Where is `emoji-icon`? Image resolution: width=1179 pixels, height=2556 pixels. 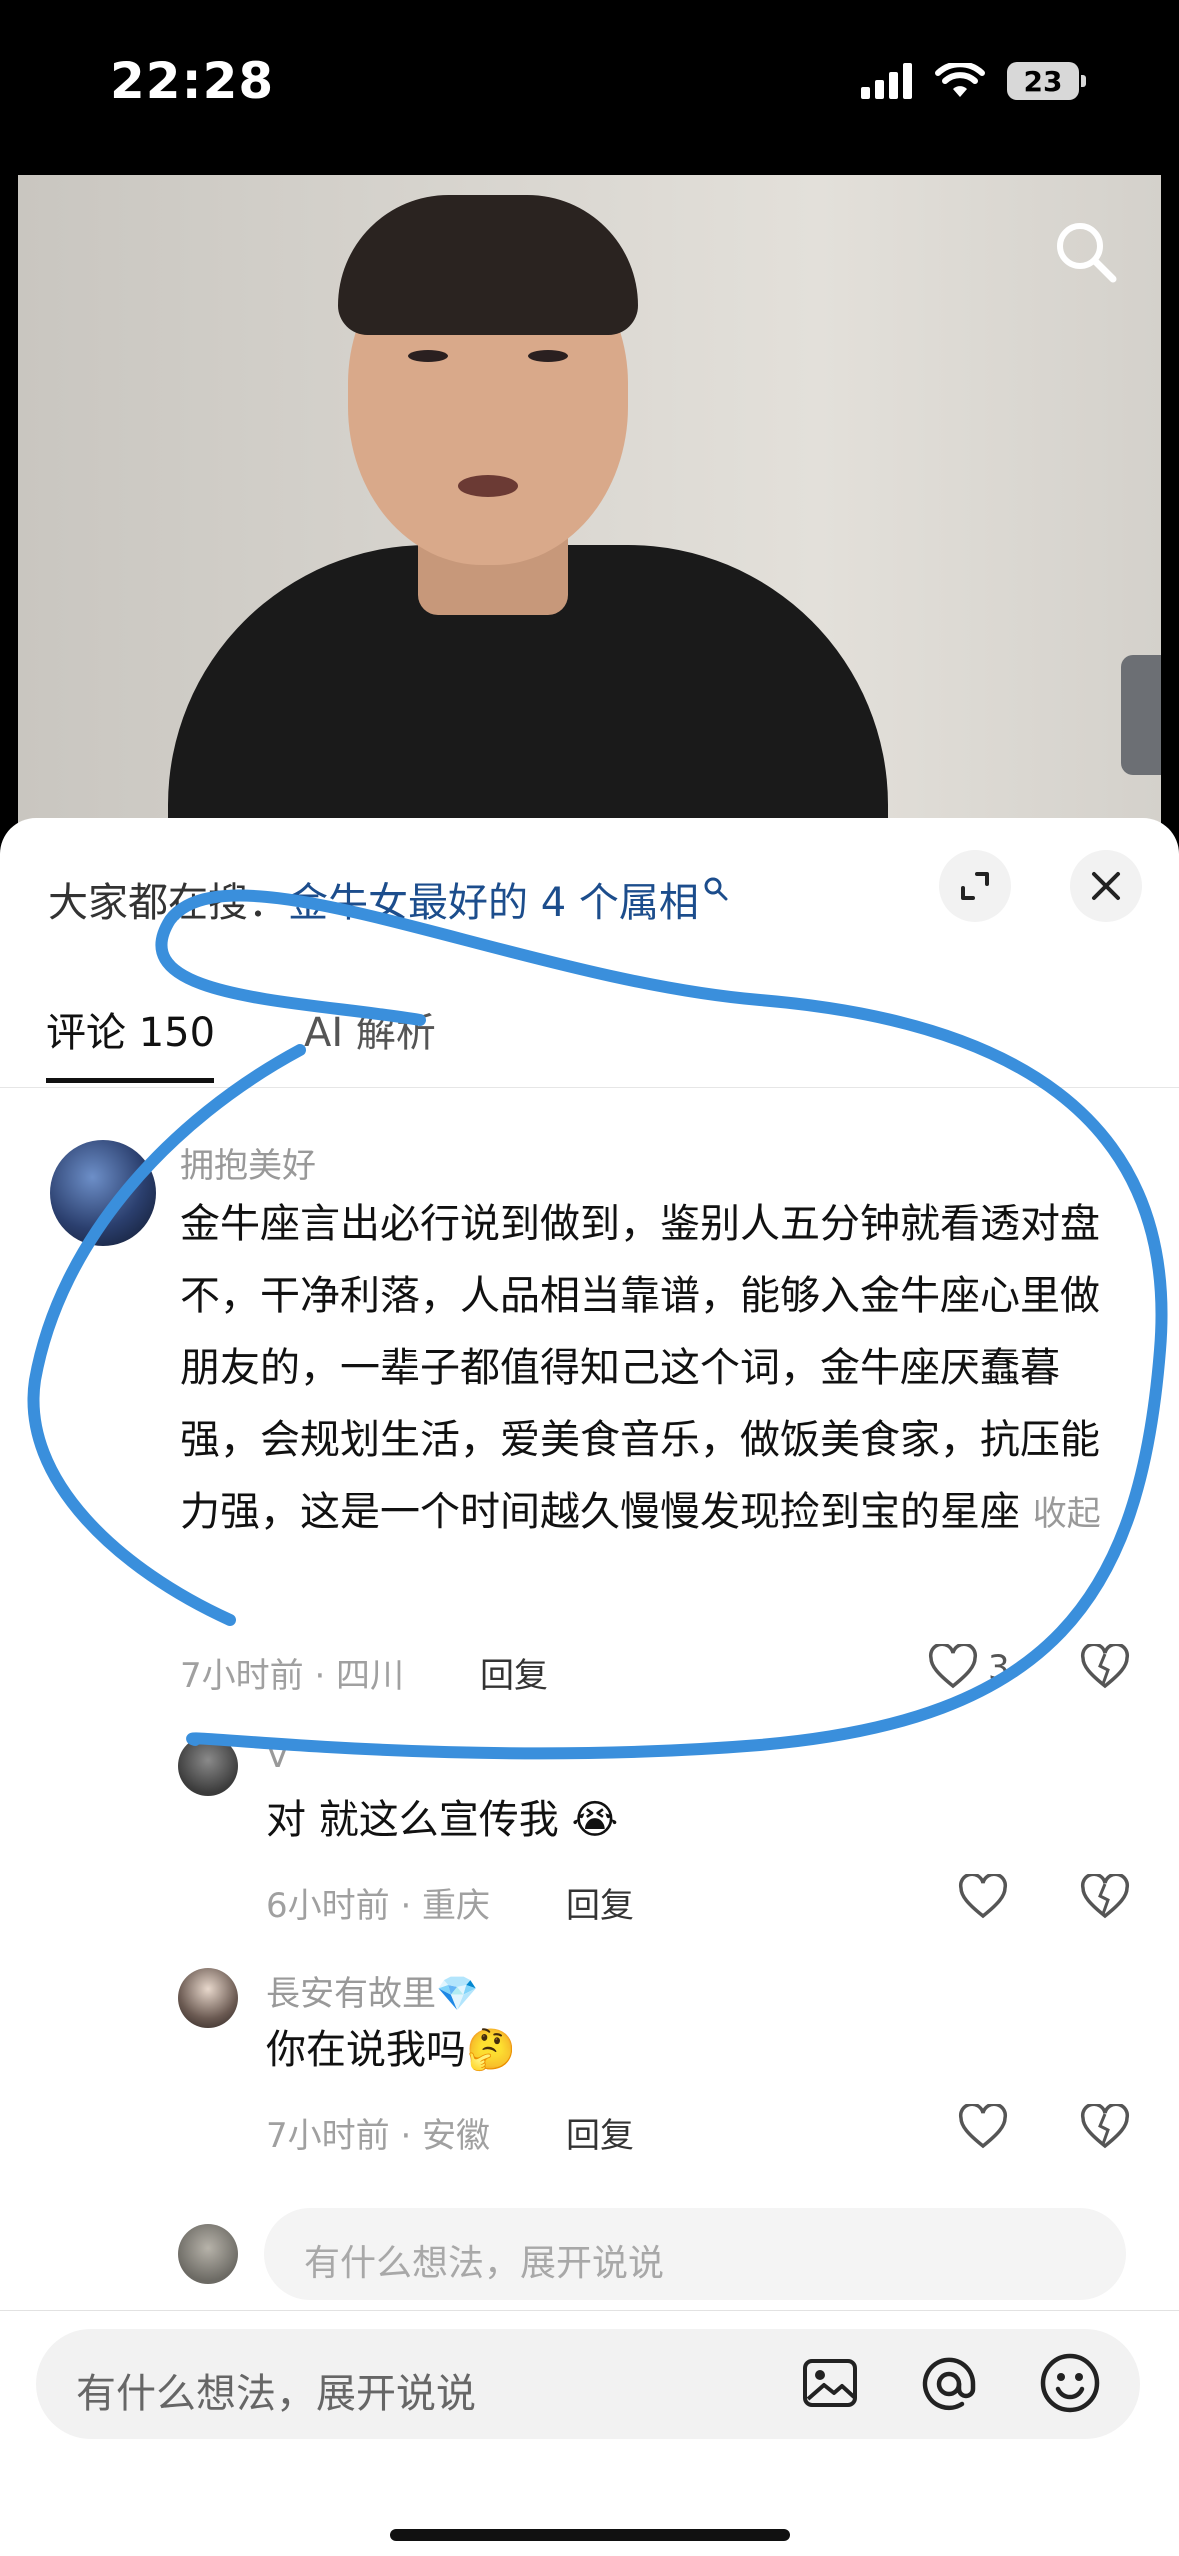
emoji-icon is located at coordinates (1070, 2383).